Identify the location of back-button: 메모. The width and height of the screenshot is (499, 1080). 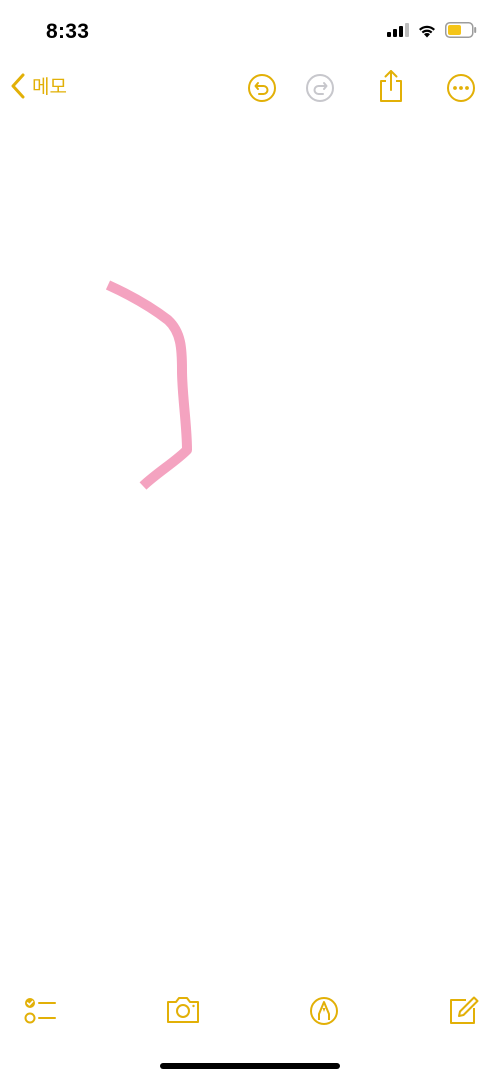
(38, 85).